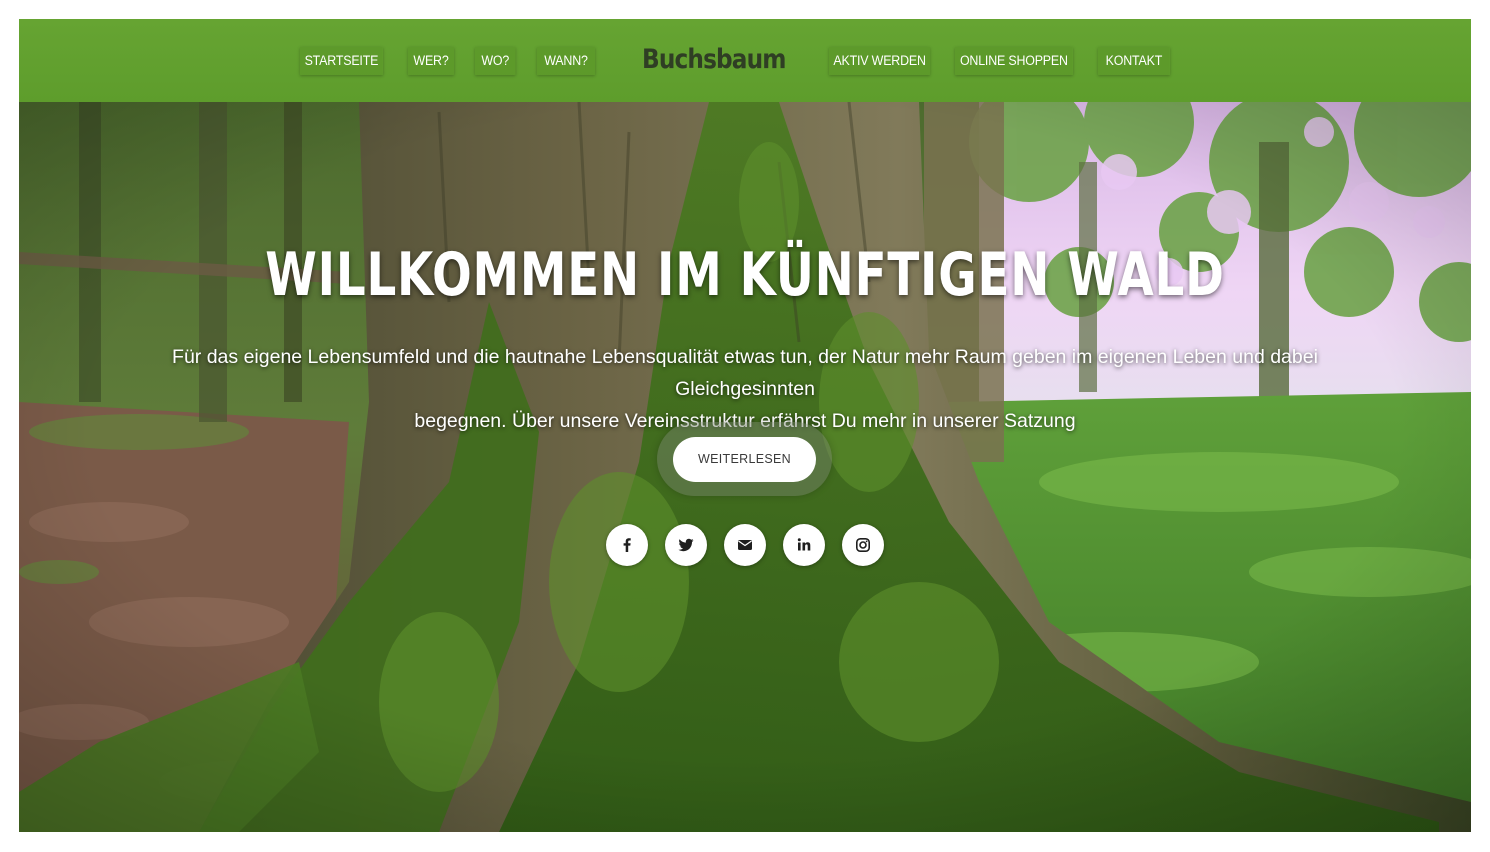 The width and height of the screenshot is (1490, 852). I want to click on read-more-button-halo: WEITERLESEN, so click(744, 459).